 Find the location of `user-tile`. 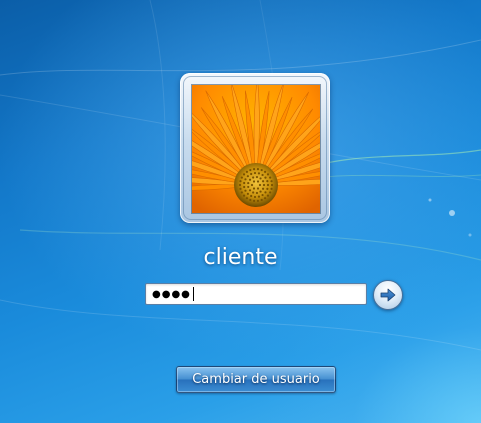

user-tile is located at coordinates (255, 148).